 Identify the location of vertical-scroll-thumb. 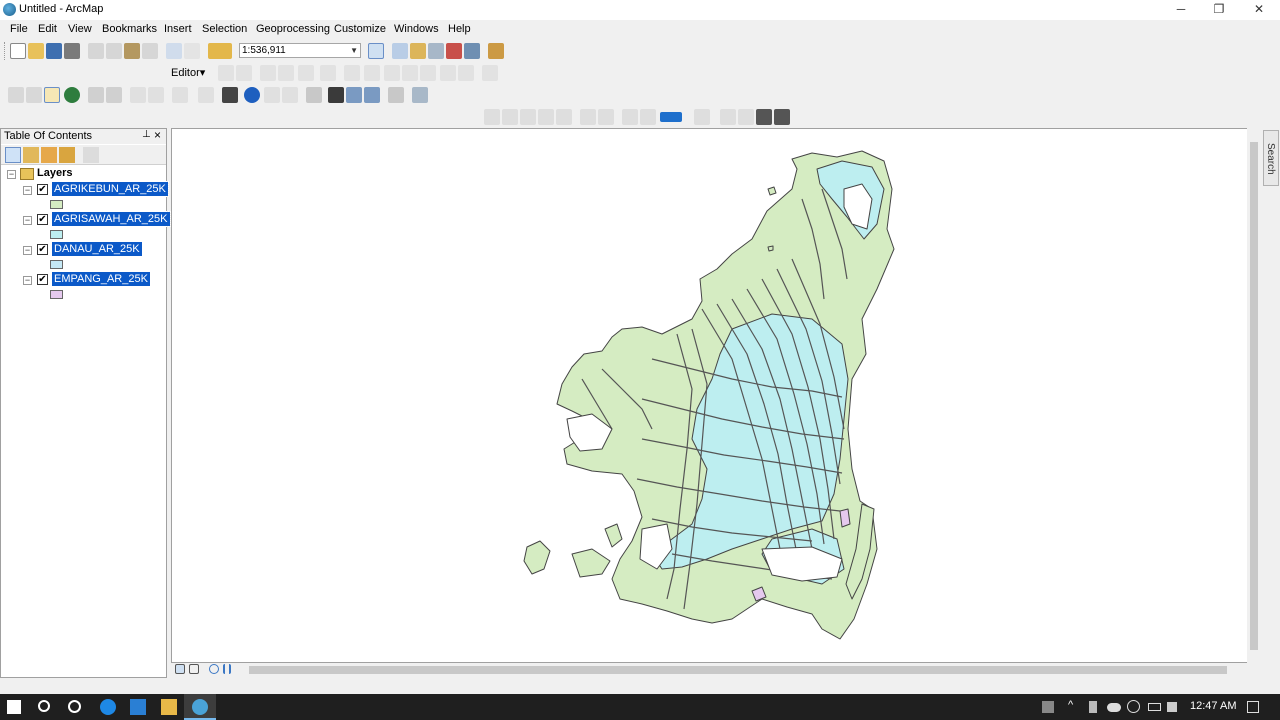
(1254, 396).